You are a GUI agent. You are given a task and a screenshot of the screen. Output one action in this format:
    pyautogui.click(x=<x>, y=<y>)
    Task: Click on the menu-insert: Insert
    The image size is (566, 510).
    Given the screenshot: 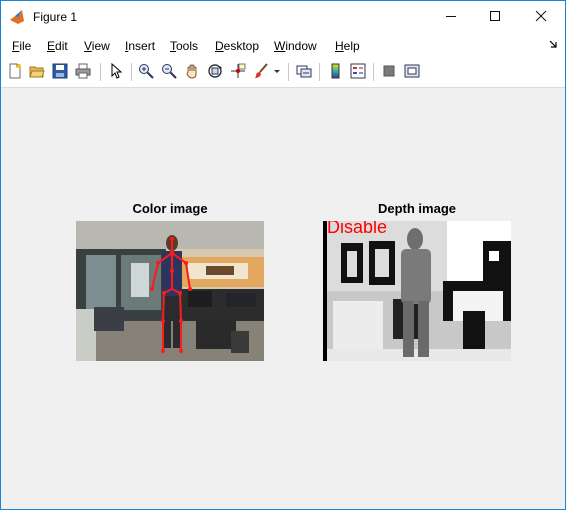 What is the action you would take?
    pyautogui.click(x=140, y=46)
    